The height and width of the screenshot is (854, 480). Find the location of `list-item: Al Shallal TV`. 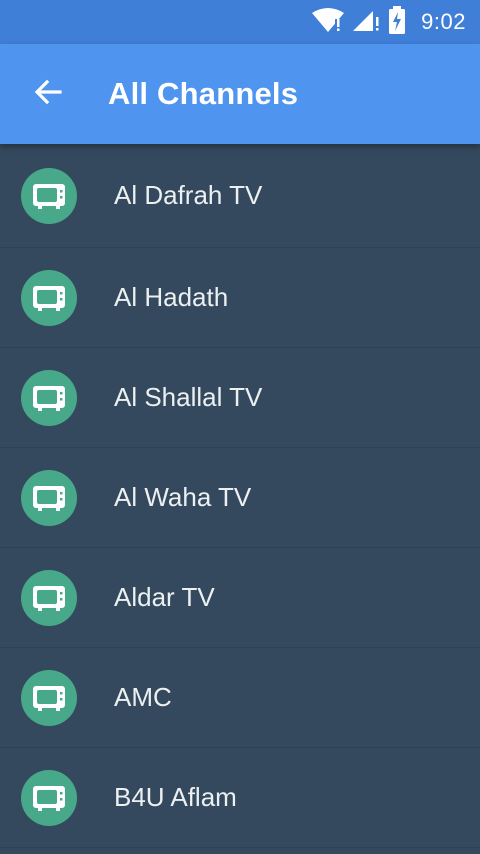

list-item: Al Shallal TV is located at coordinates (240, 398).